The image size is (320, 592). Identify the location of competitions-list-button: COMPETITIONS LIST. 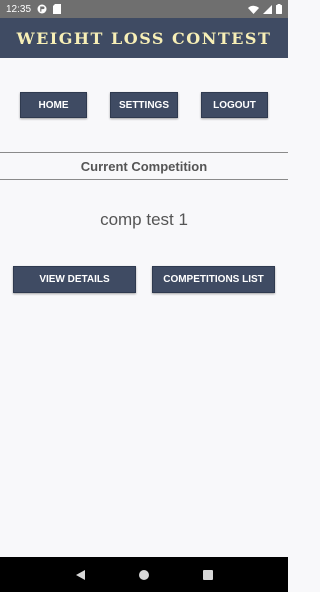
(213, 279).